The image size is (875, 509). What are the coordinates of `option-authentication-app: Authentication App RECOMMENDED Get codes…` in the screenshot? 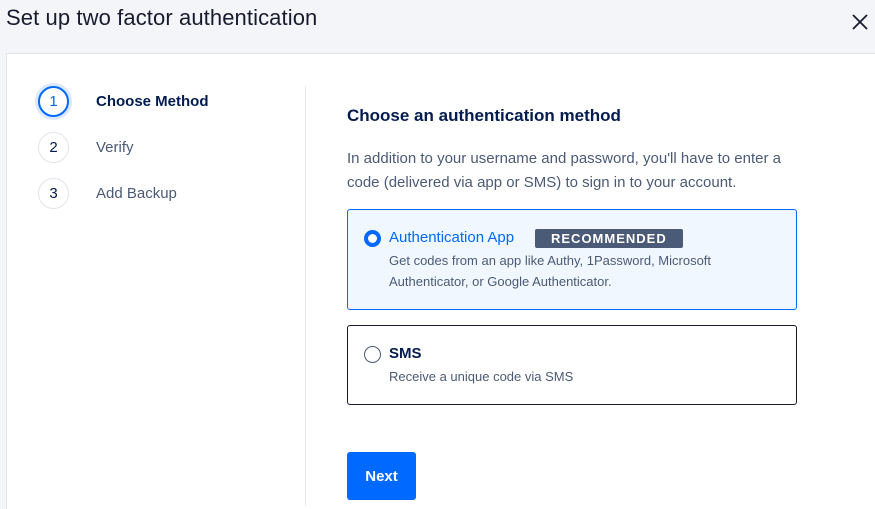 It's located at (572, 259).